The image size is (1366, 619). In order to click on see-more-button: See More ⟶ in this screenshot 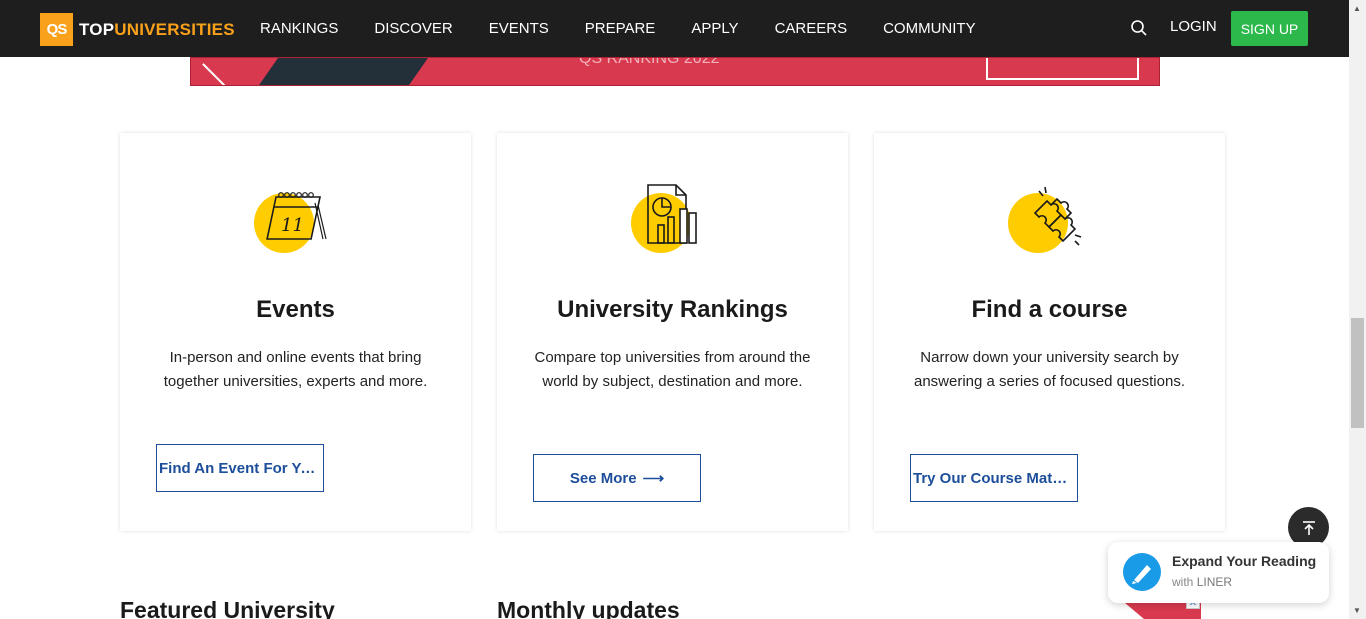, I will do `click(617, 478)`.